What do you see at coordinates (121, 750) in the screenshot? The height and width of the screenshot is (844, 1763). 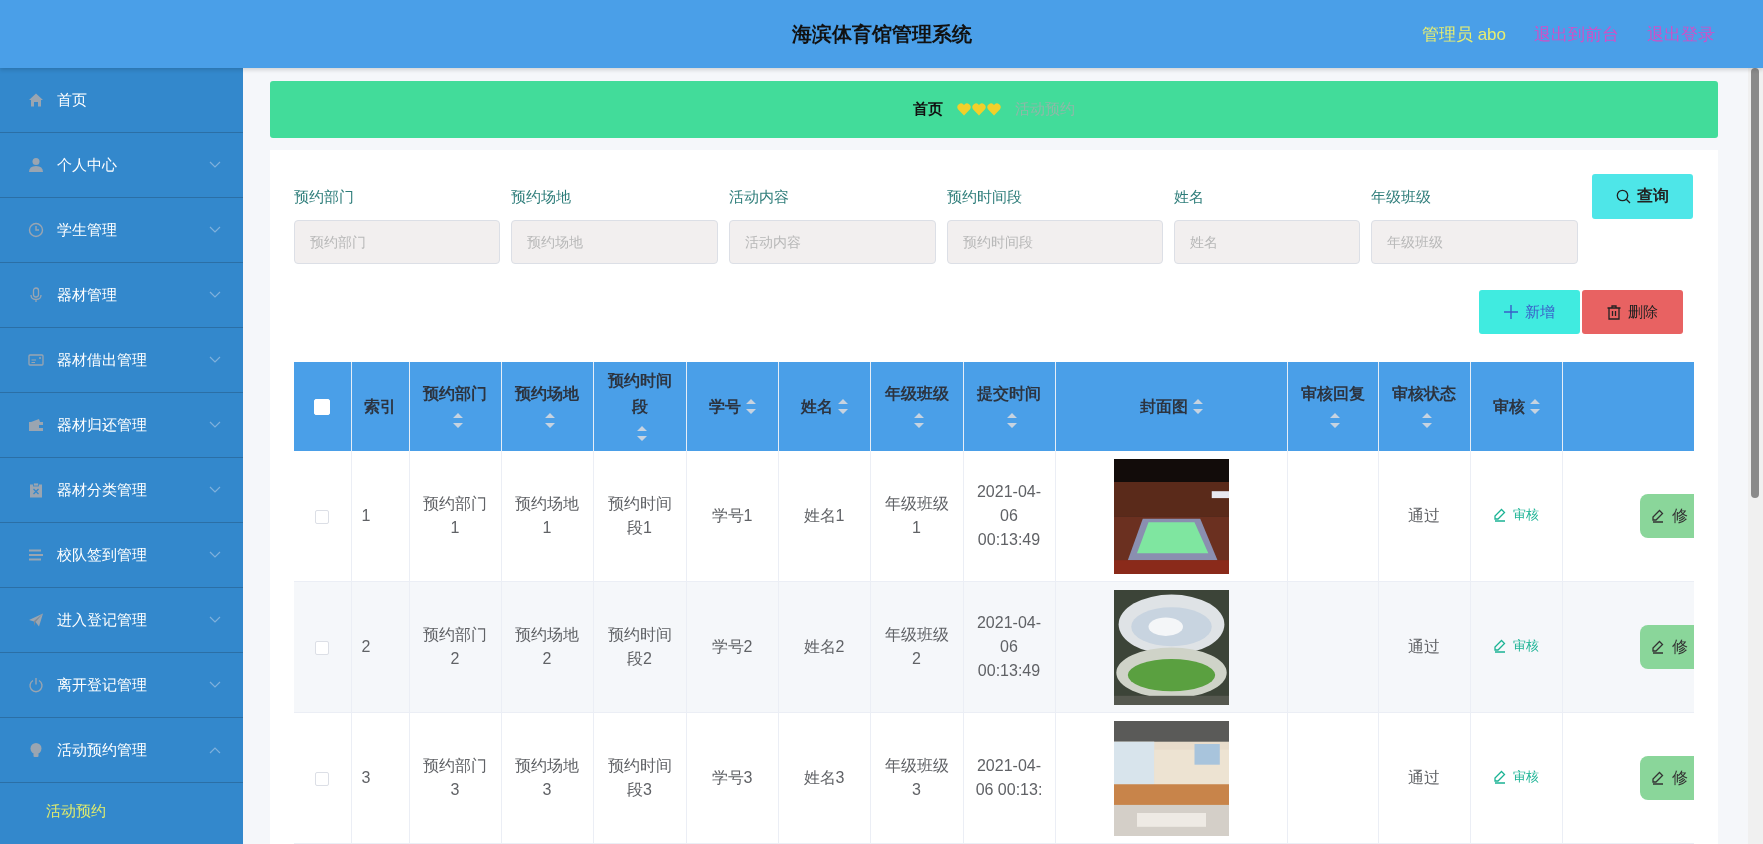 I see `menu-item: 活动预约管理` at bounding box center [121, 750].